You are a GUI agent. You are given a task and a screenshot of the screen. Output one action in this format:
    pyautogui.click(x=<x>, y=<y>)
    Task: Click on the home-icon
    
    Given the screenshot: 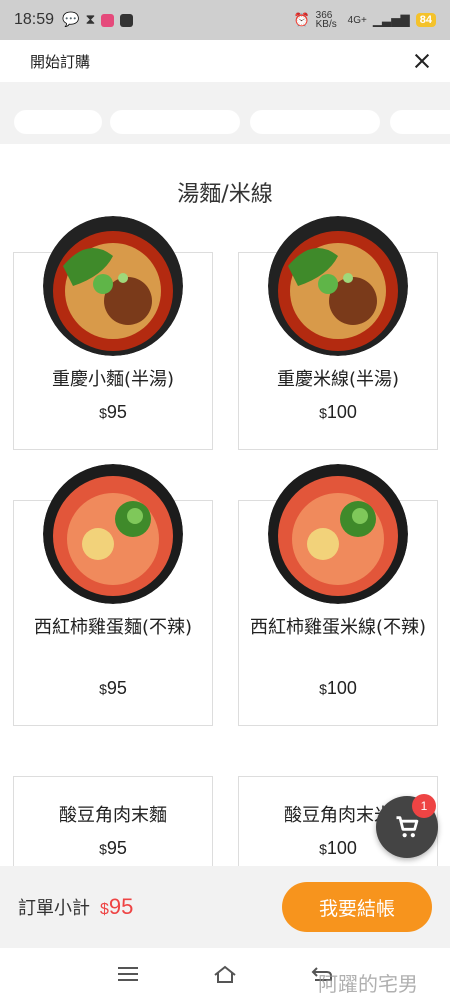 What is the action you would take?
    pyautogui.click(x=225, y=974)
    